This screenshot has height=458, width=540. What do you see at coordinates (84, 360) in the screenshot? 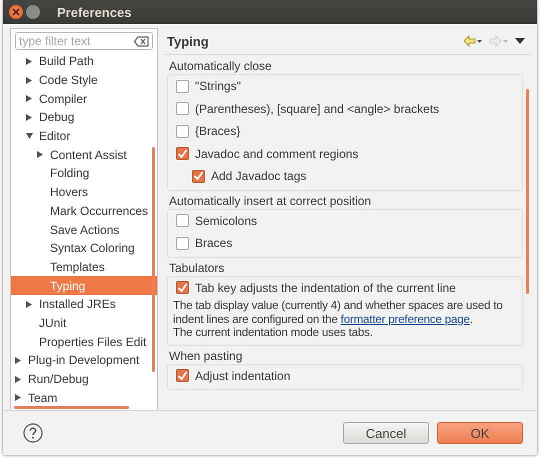
I see `tree-item: Plug-in Development` at bounding box center [84, 360].